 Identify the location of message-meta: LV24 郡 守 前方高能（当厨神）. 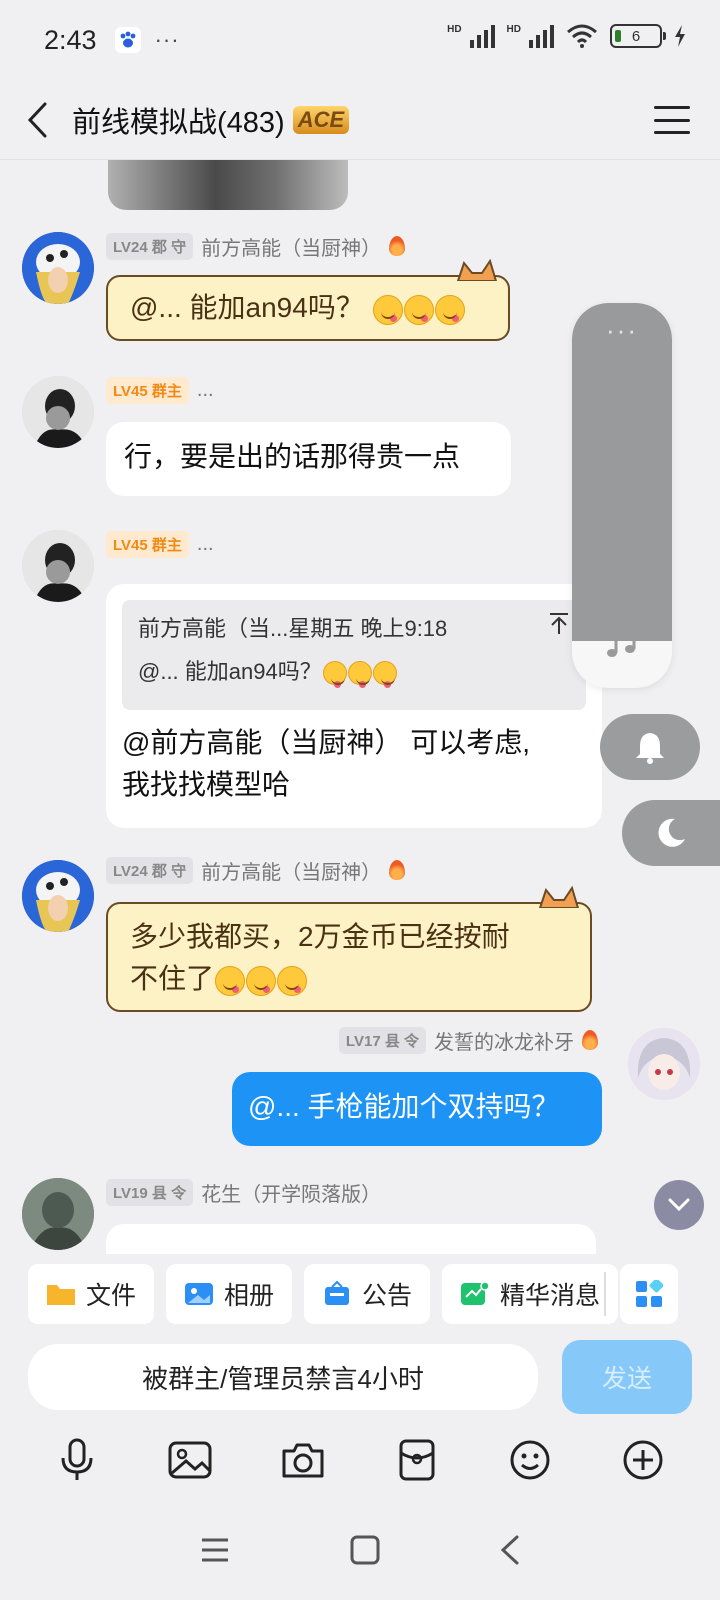
(256, 246).